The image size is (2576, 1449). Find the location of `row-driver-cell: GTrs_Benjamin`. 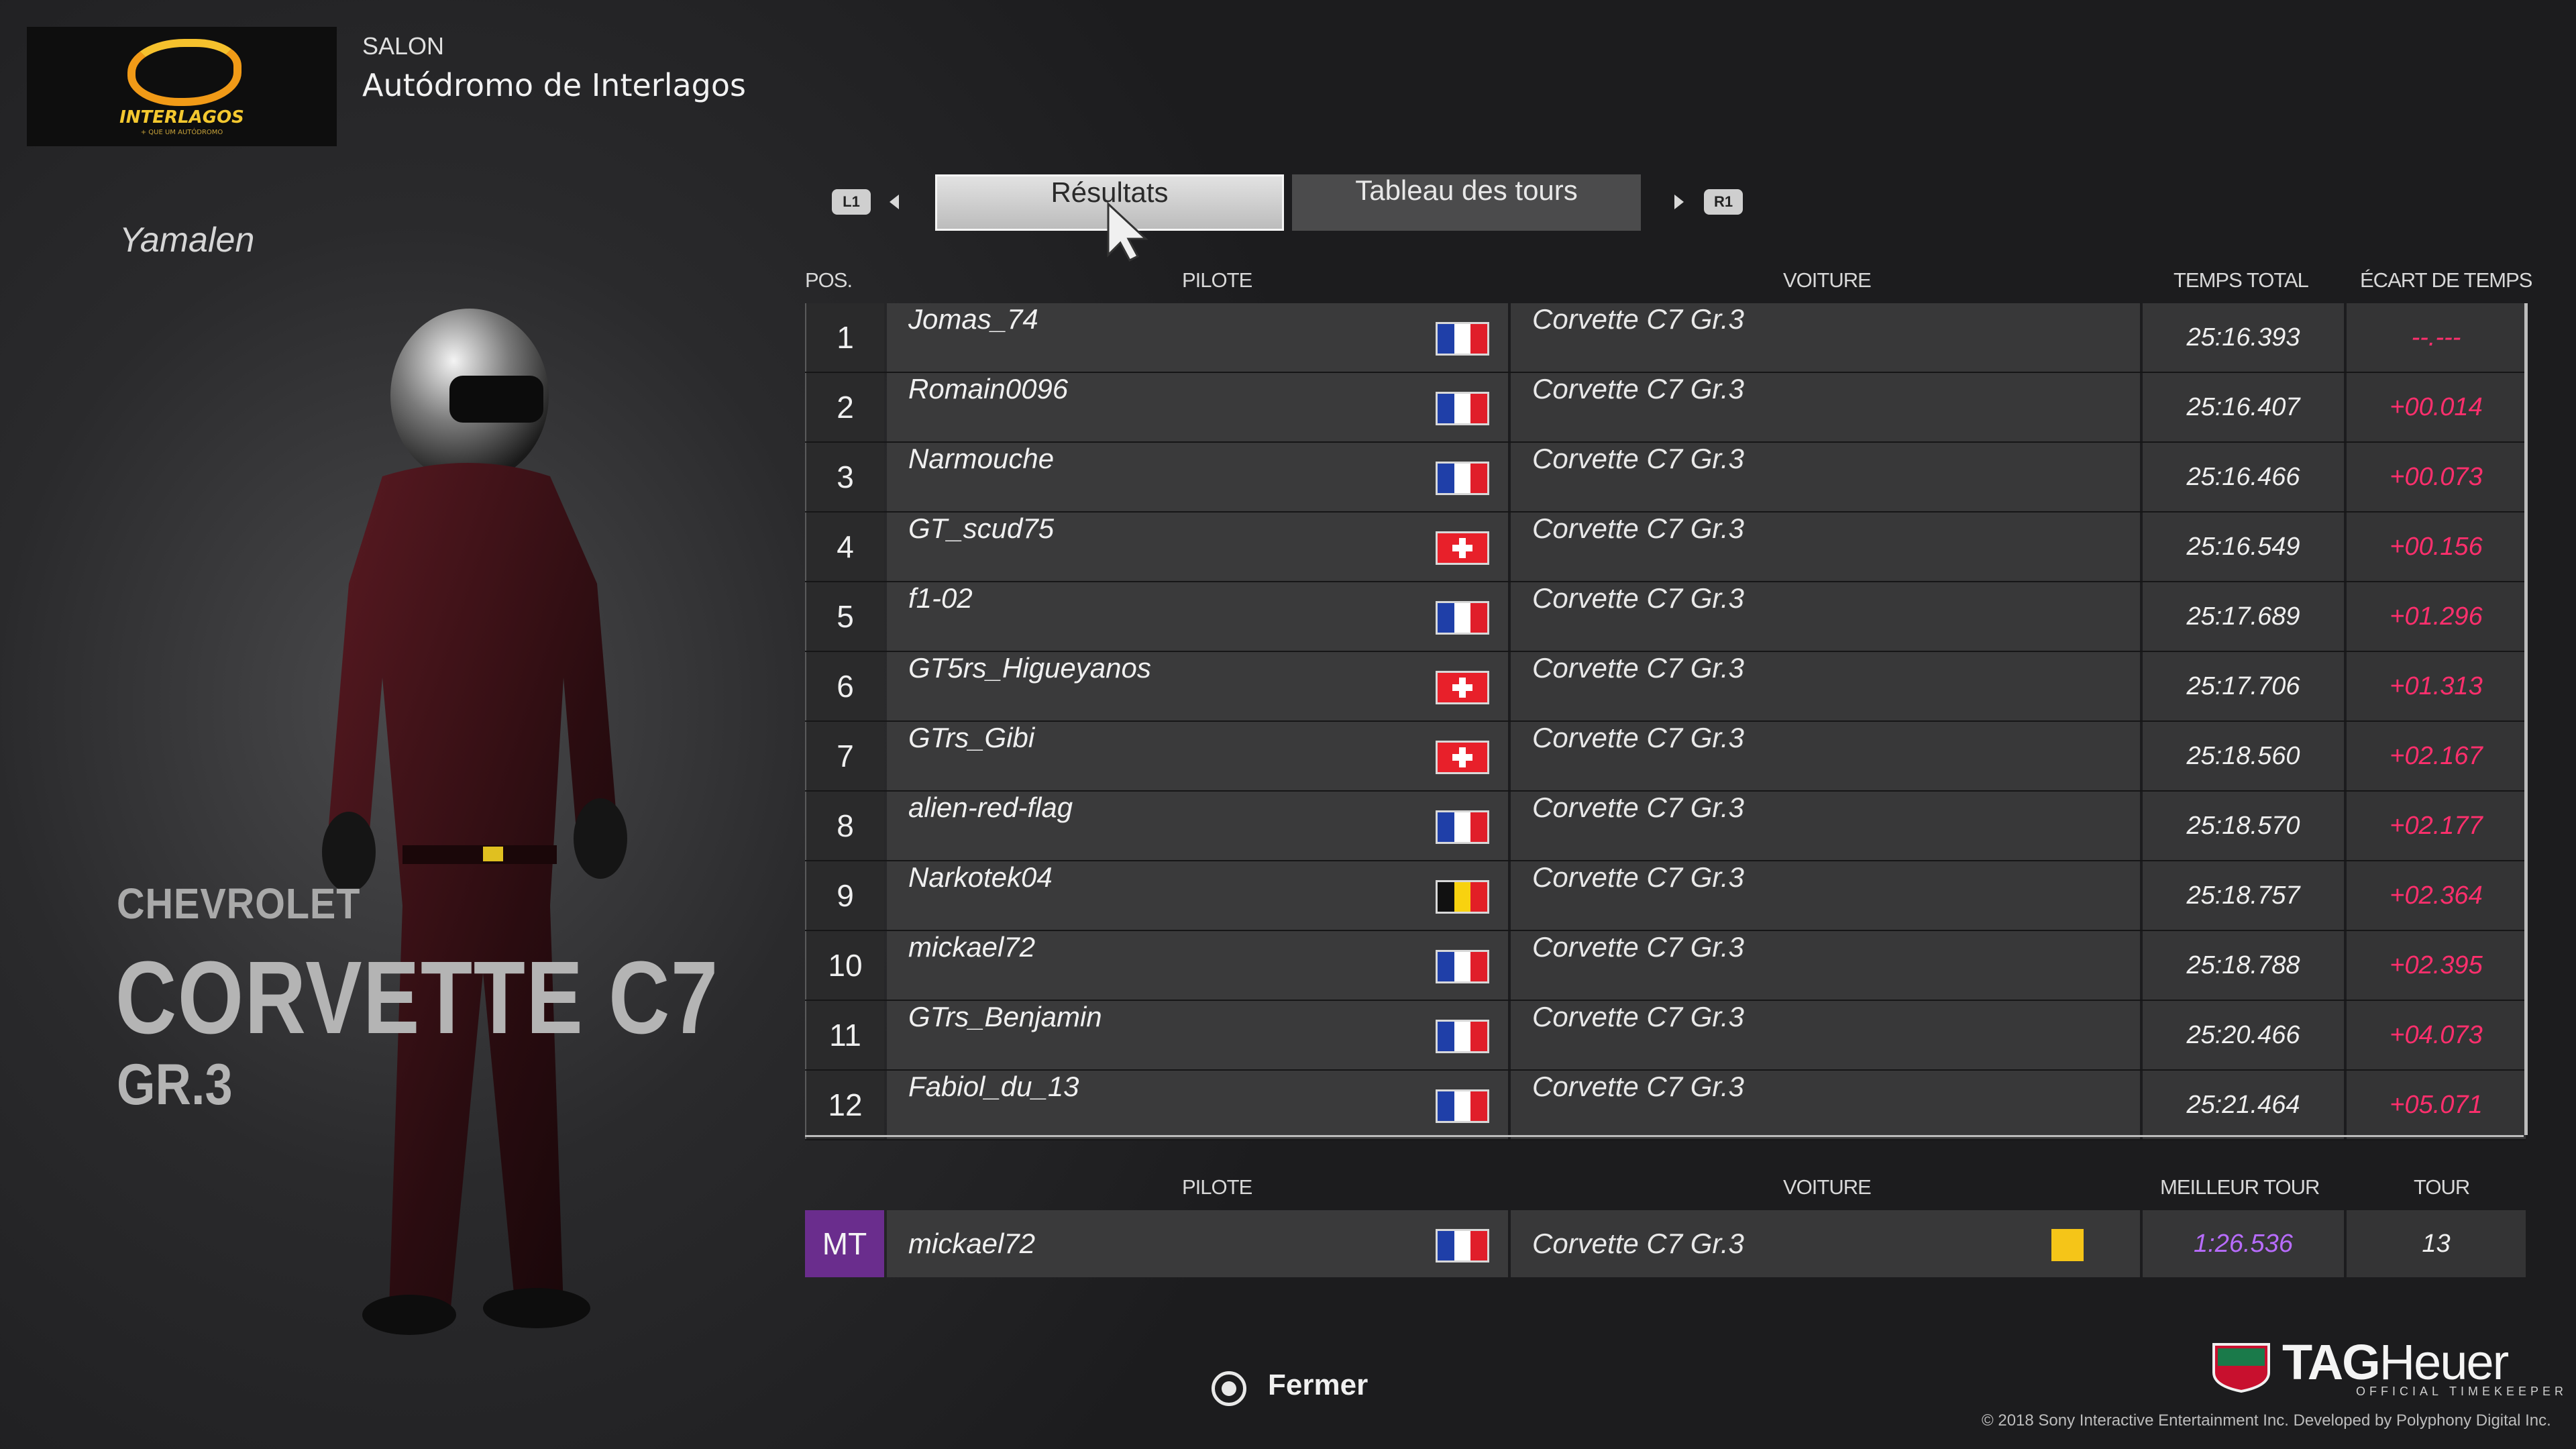

row-driver-cell: GTrs_Benjamin is located at coordinates (1197, 1035).